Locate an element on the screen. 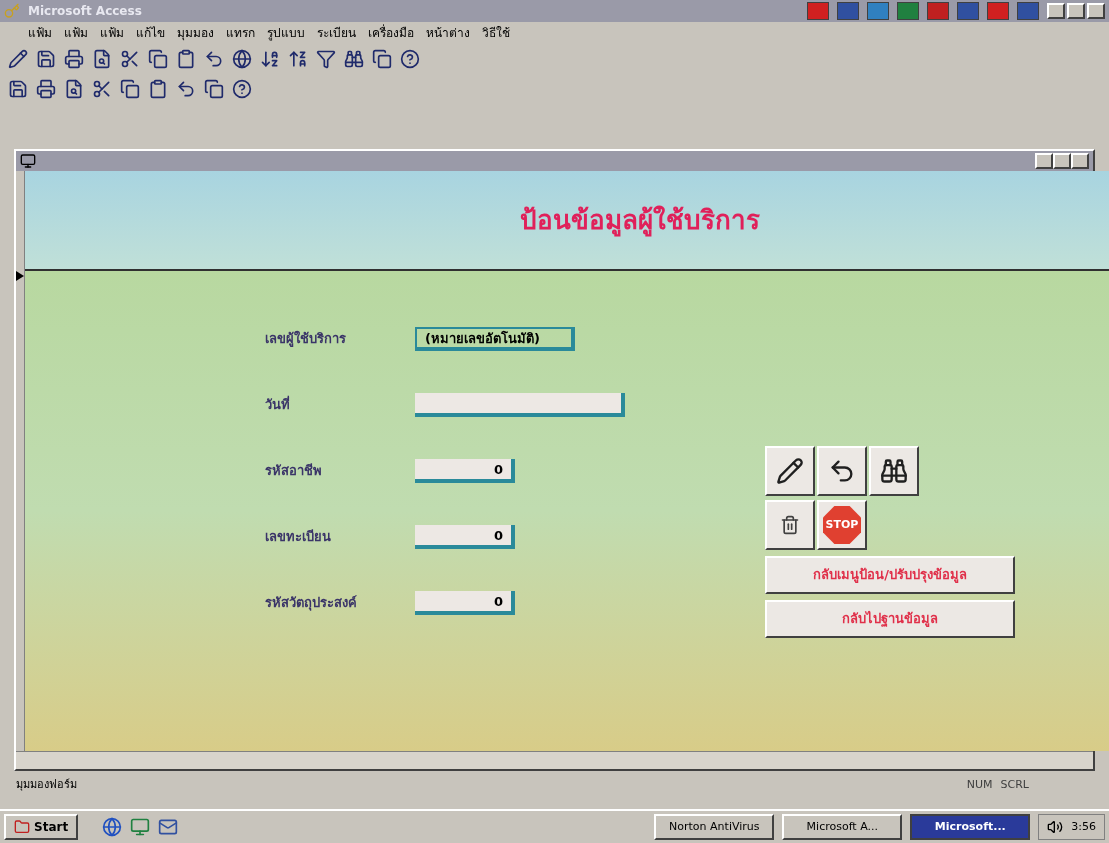  menu-item: รูปแบบ is located at coordinates (286, 33).